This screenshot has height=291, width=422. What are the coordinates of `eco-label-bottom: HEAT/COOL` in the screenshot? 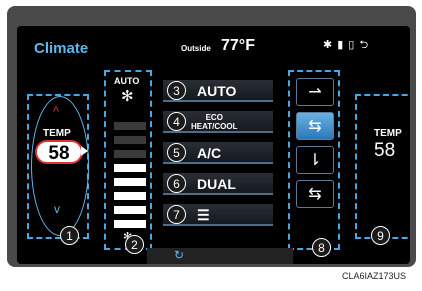 It's located at (214, 126).